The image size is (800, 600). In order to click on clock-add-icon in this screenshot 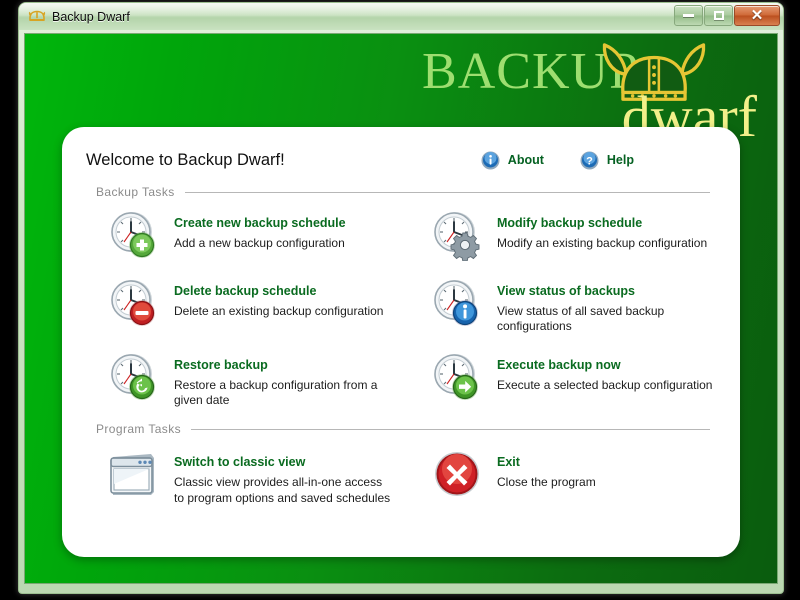, I will do `click(133, 235)`.